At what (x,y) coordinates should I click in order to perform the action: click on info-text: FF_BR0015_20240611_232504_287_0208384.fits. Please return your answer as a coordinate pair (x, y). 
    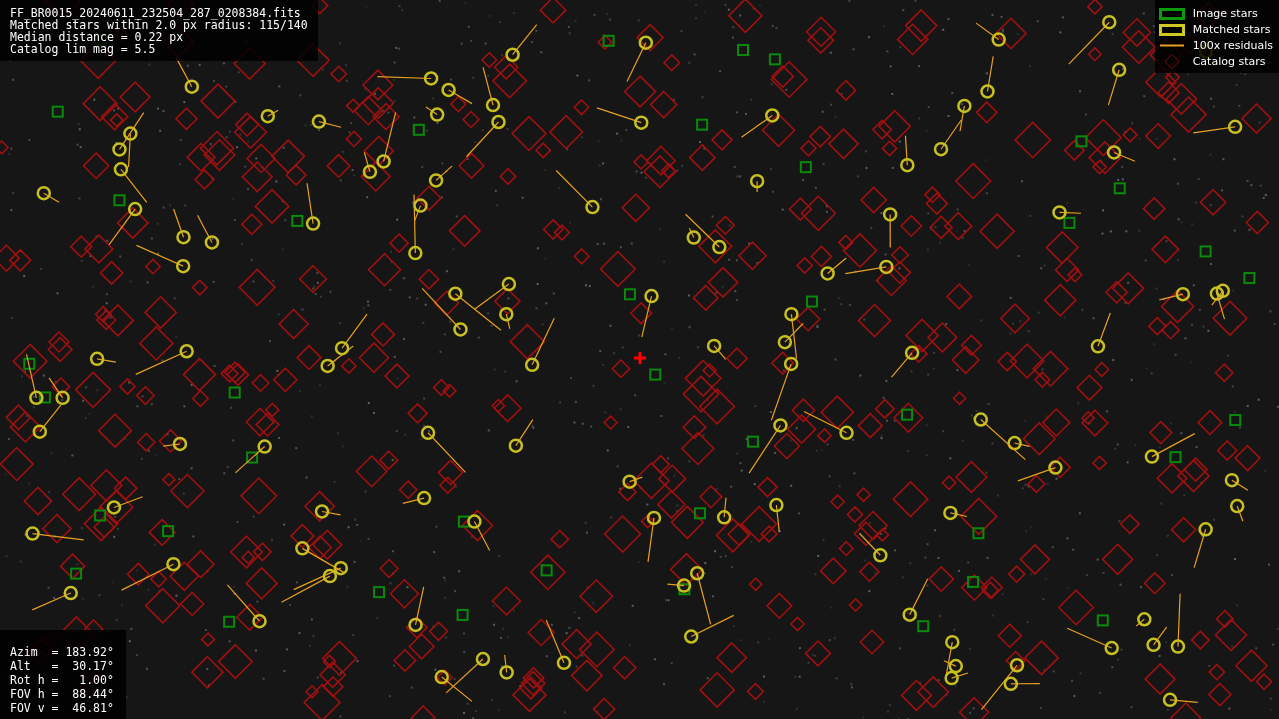
    Looking at the image, I should click on (156, 13).